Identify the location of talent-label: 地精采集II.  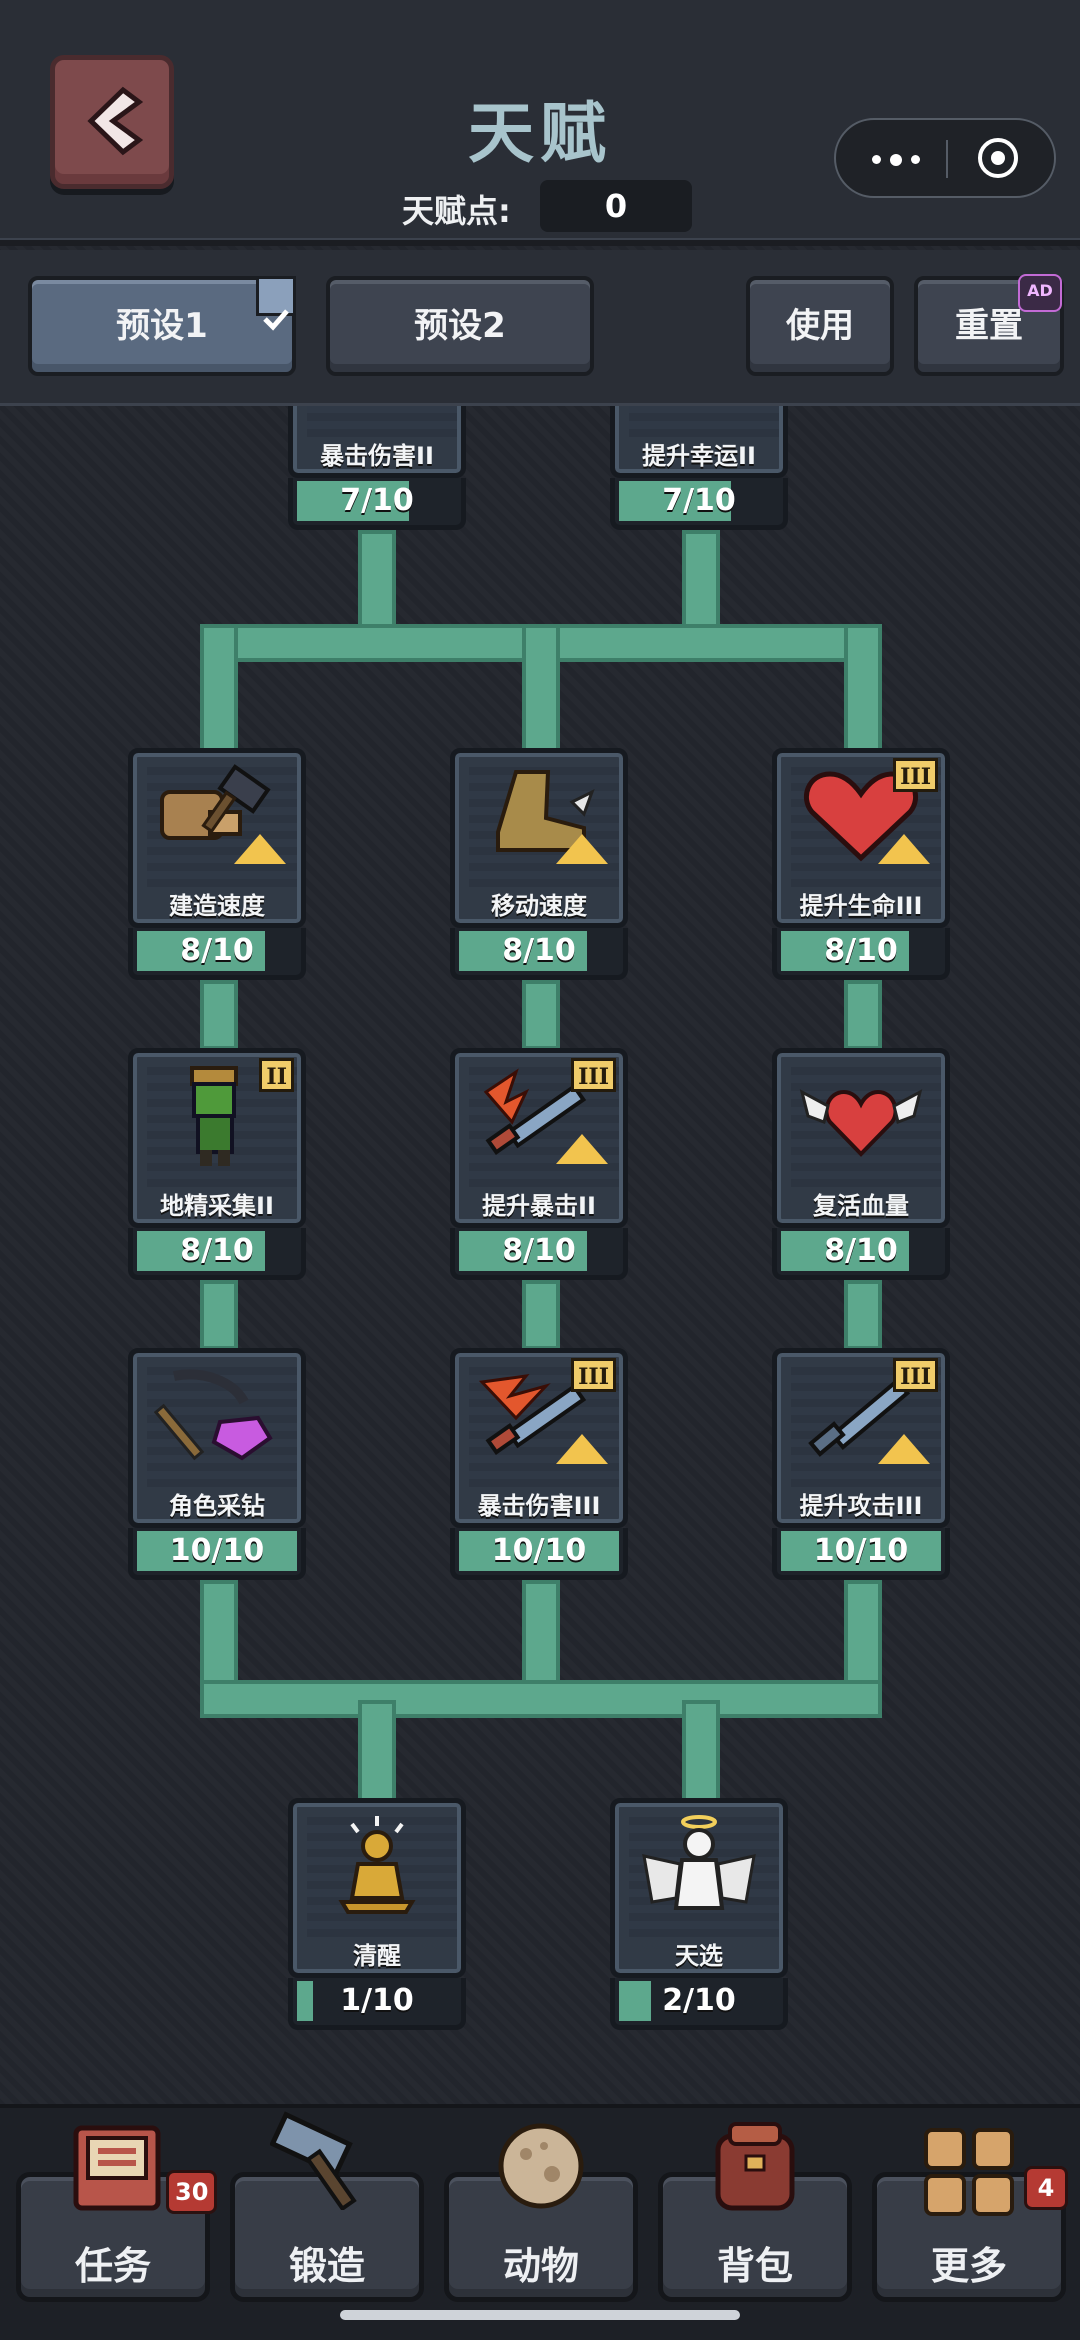
(217, 1206).